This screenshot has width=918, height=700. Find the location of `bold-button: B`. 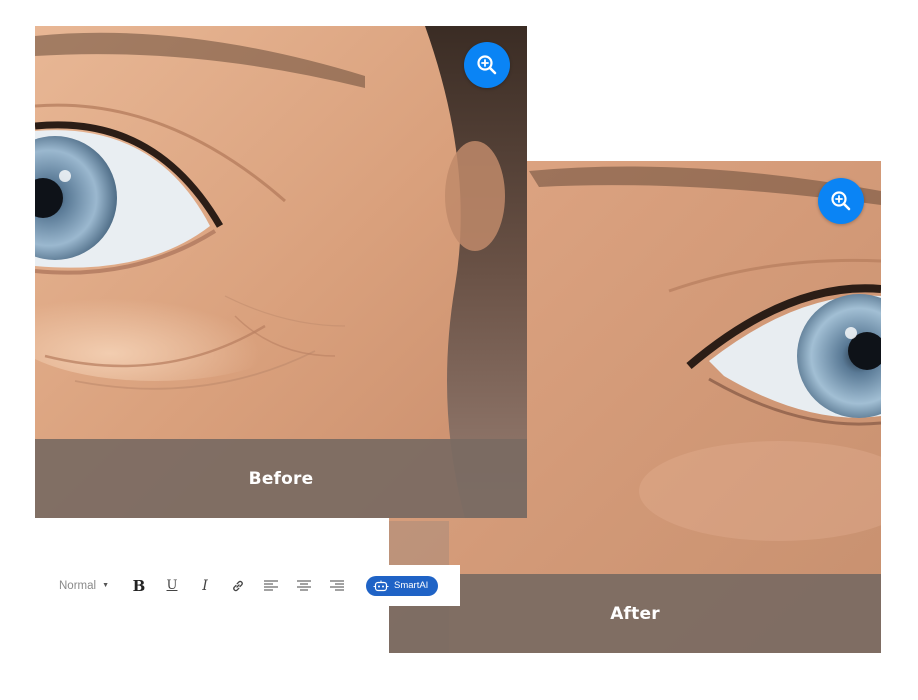

bold-button: B is located at coordinates (139, 586).